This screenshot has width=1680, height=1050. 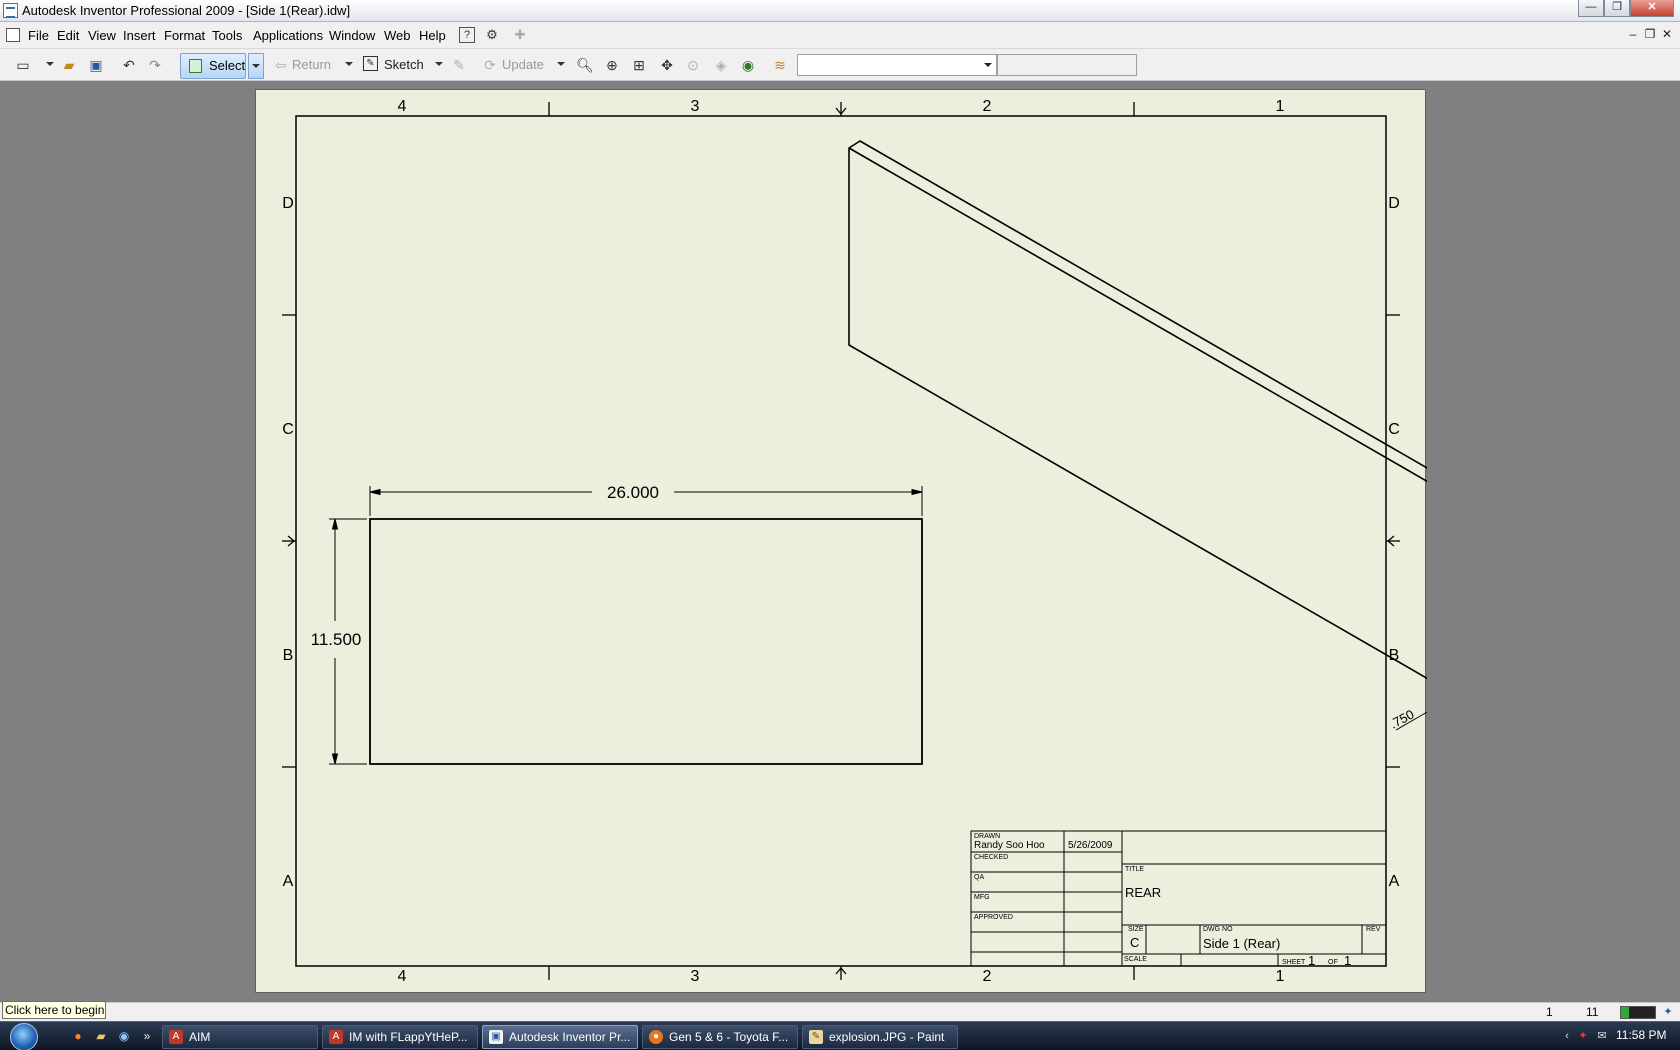 I want to click on firefox-icon: ●, so click(x=656, y=1037).